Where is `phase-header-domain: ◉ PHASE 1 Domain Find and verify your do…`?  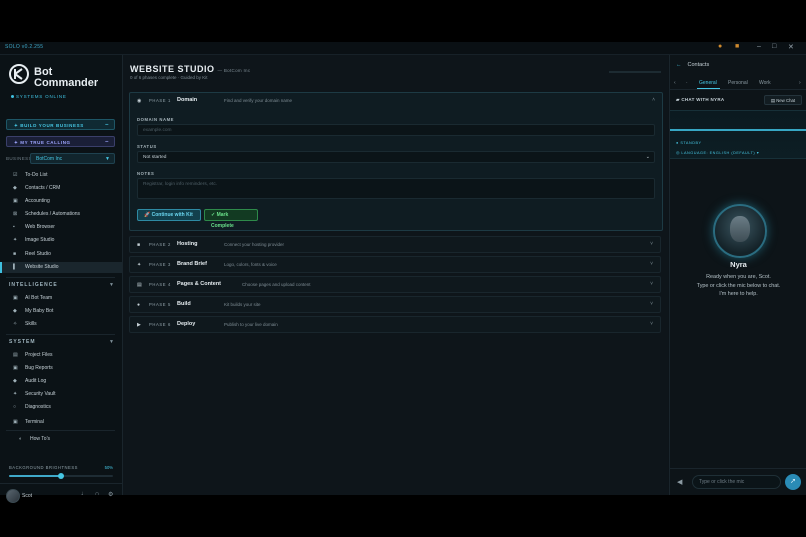 phase-header-domain: ◉ PHASE 1 Domain Find and verify your do… is located at coordinates (396, 101).